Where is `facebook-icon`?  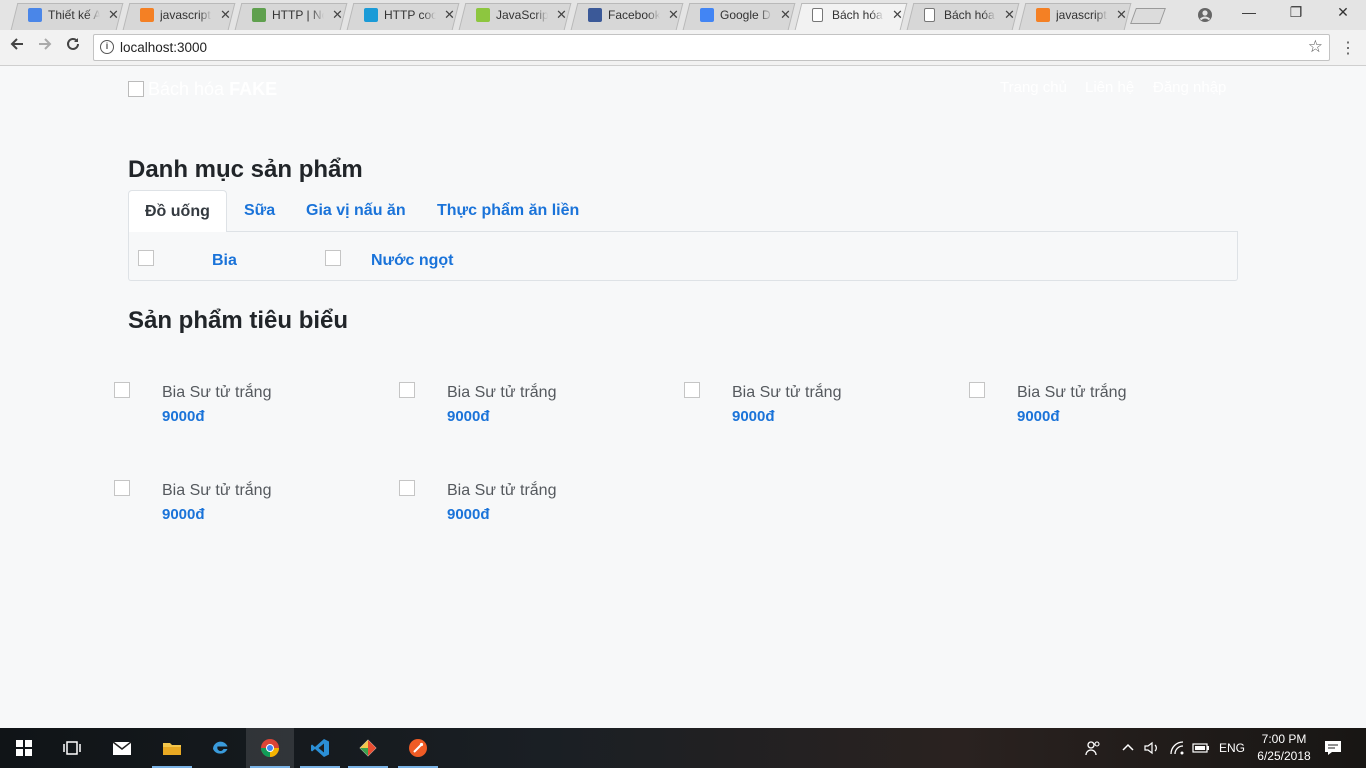 facebook-icon is located at coordinates (595, 15).